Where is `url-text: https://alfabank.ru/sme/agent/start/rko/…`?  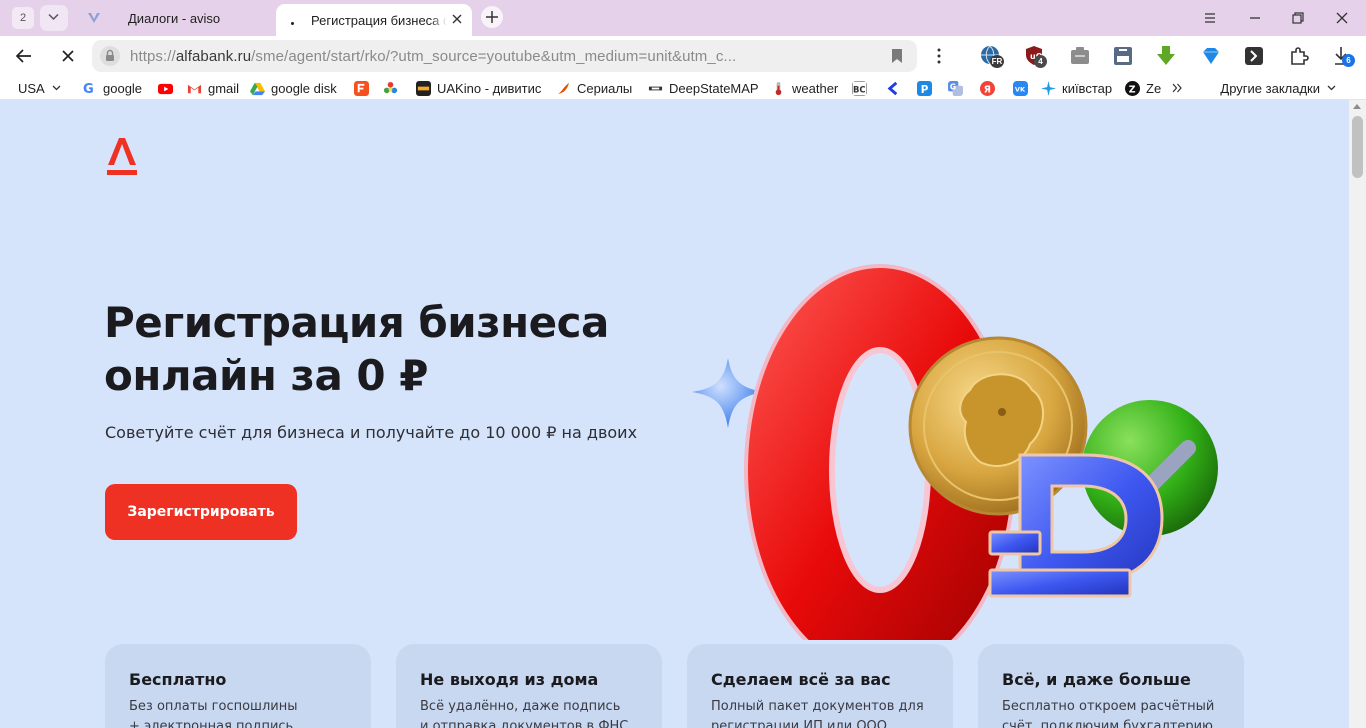
url-text: https://alfabank.ru/sme/agent/start/rko/… is located at coordinates (433, 56).